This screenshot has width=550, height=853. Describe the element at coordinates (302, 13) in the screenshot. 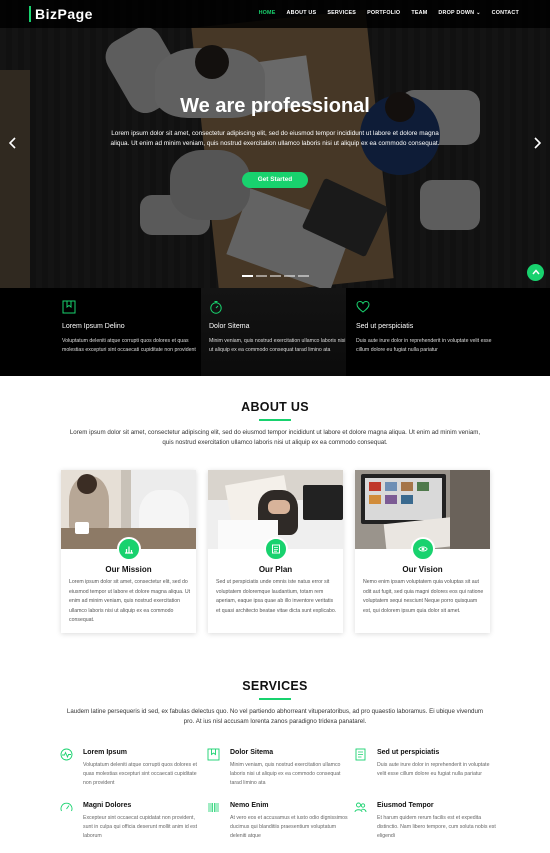

I see `nav-about-us: ABOUT US` at that location.